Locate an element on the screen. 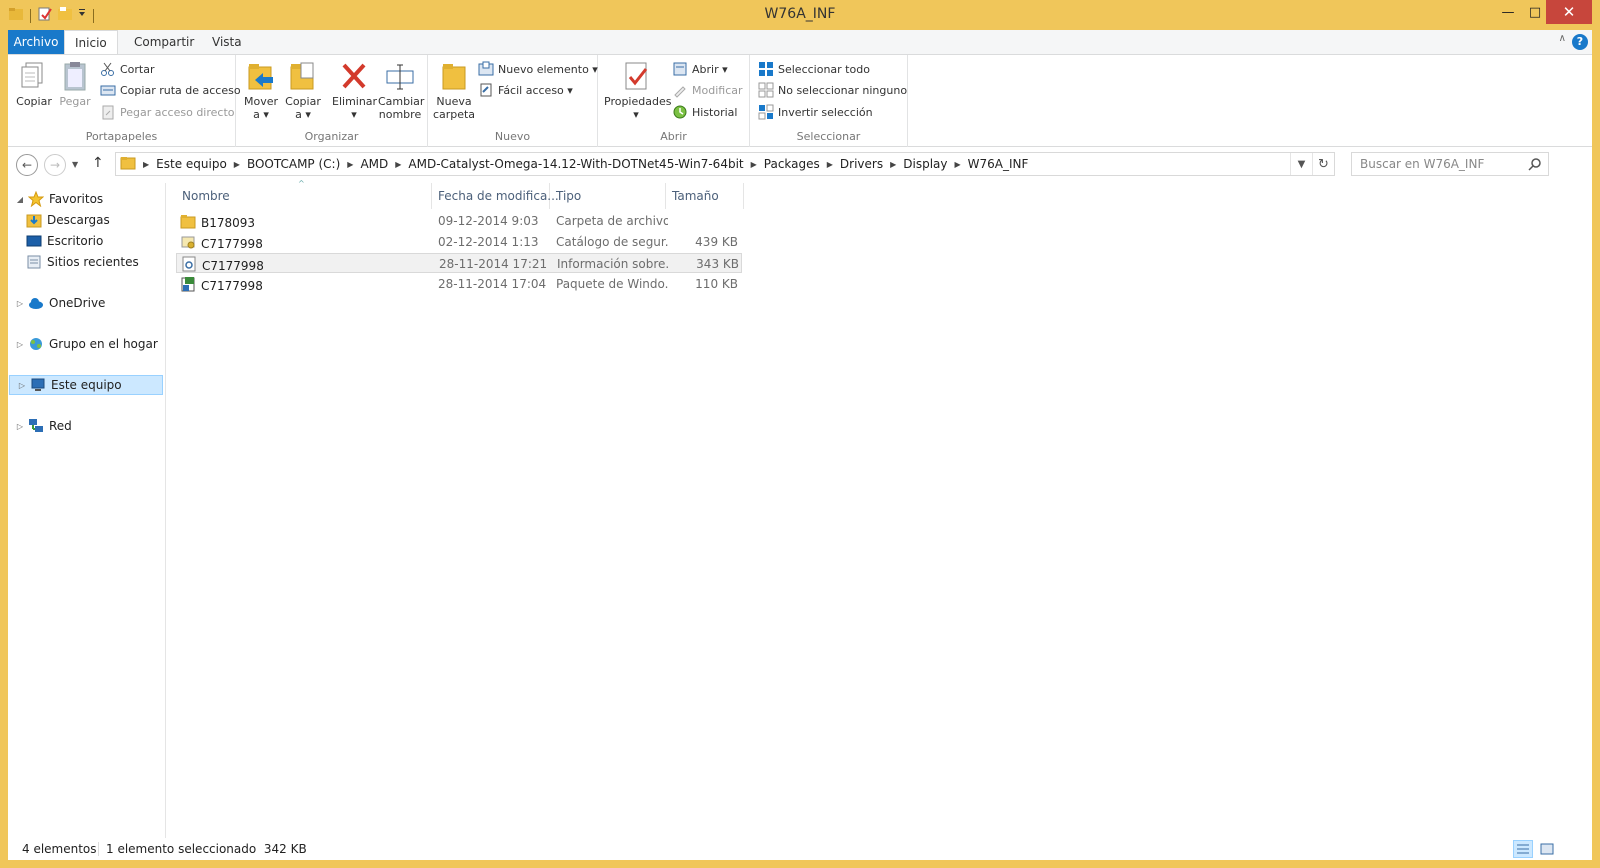 The width and height of the screenshot is (1600, 868). nav-item-este-equipo: ▷ Este equipo is located at coordinates (86, 385).